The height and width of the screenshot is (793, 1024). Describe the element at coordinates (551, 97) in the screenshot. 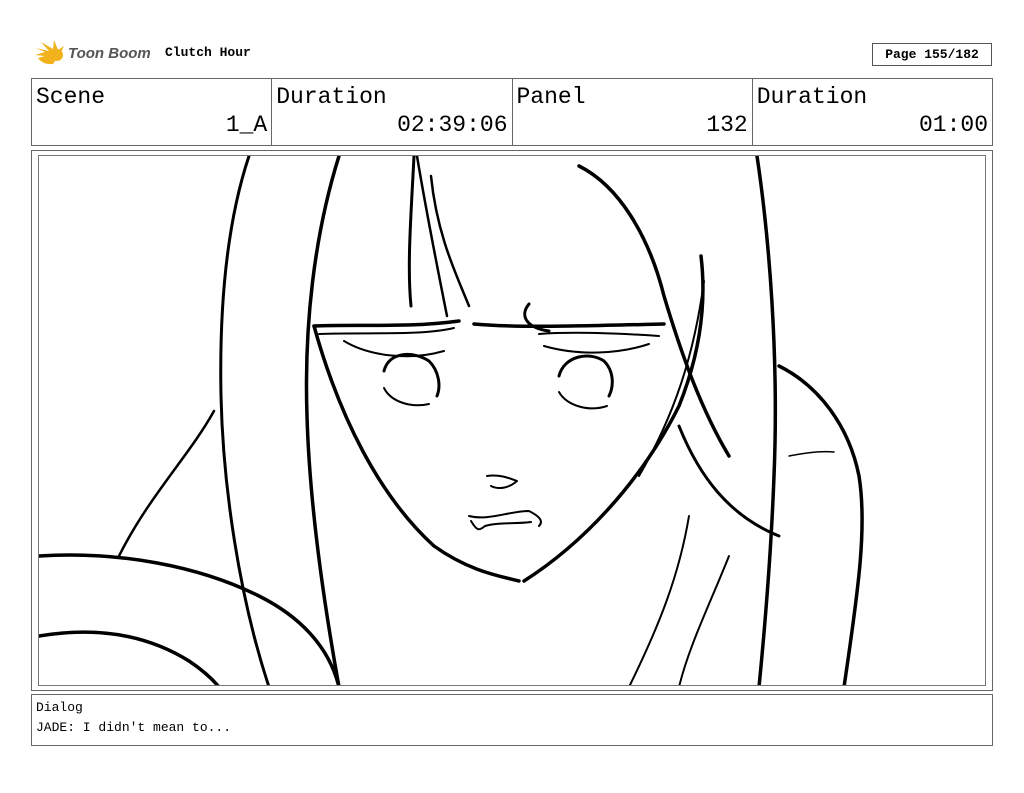

I see `panel-label: Panel` at that location.